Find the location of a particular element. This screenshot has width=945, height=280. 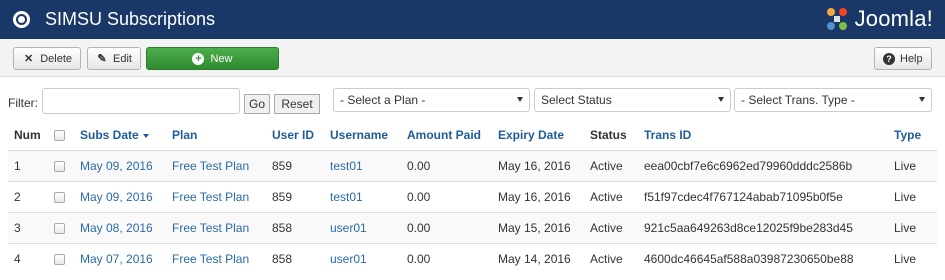

row-subs-date: May 08, 2016 is located at coordinates (120, 227).